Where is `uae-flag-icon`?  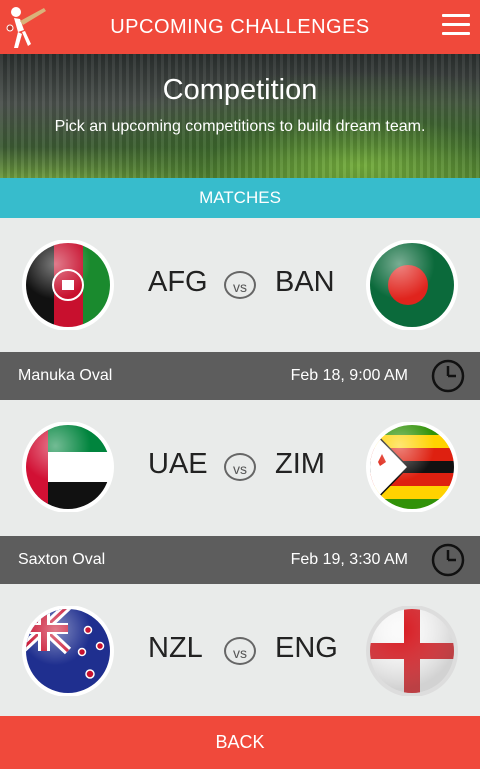 uae-flag-icon is located at coordinates (68, 467).